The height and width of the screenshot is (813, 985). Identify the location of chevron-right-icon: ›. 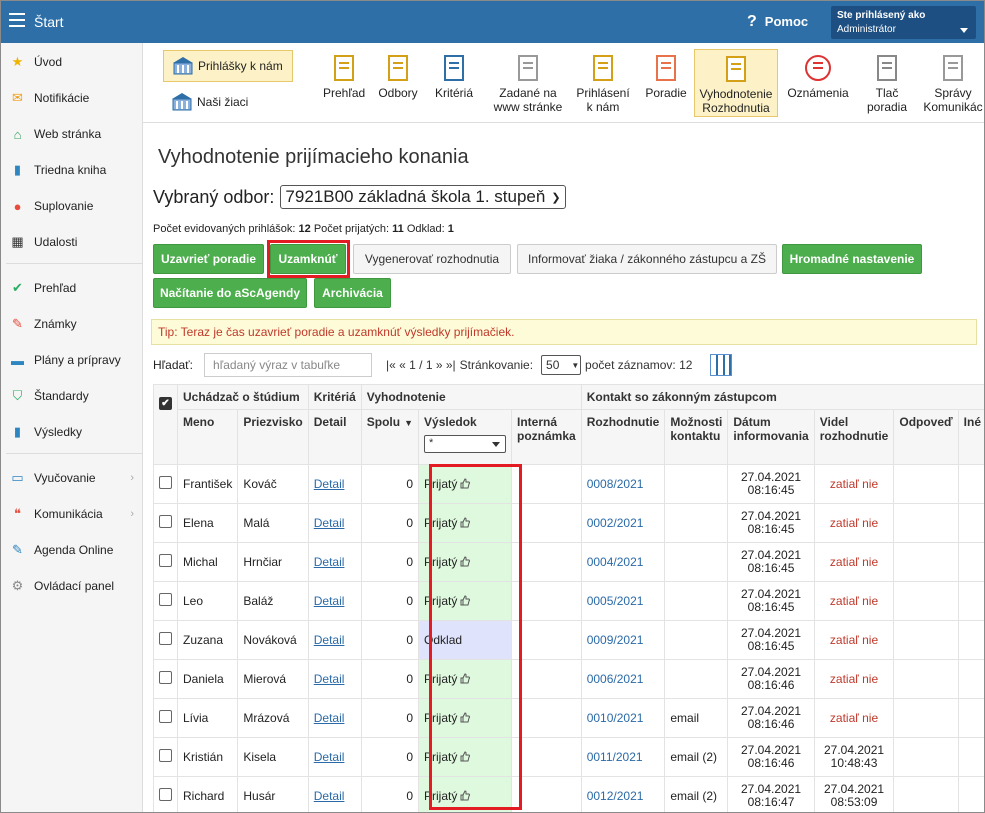
(132, 514).